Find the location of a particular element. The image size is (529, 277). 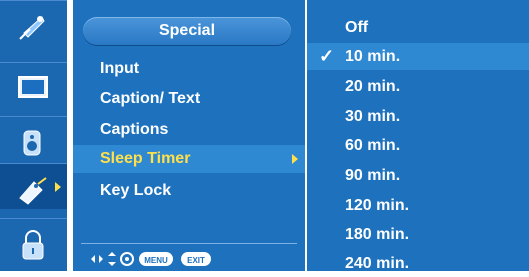

option-240-min: 240 min. is located at coordinates (418, 263).